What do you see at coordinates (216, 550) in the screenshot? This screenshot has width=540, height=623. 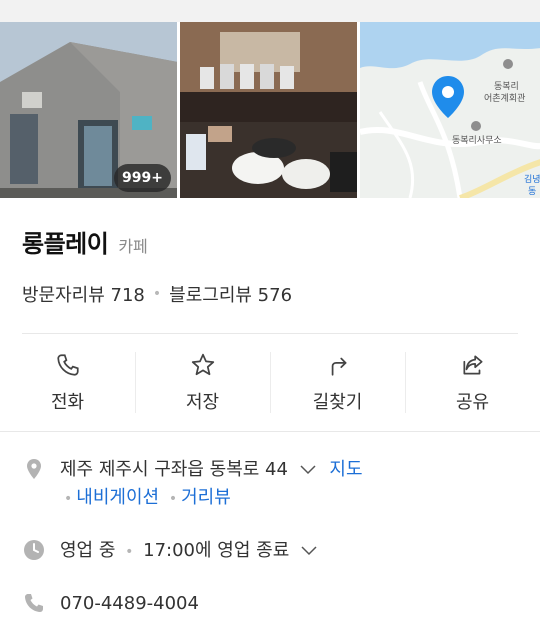 I see `hours-detail: 17:00에 영업 종료` at bounding box center [216, 550].